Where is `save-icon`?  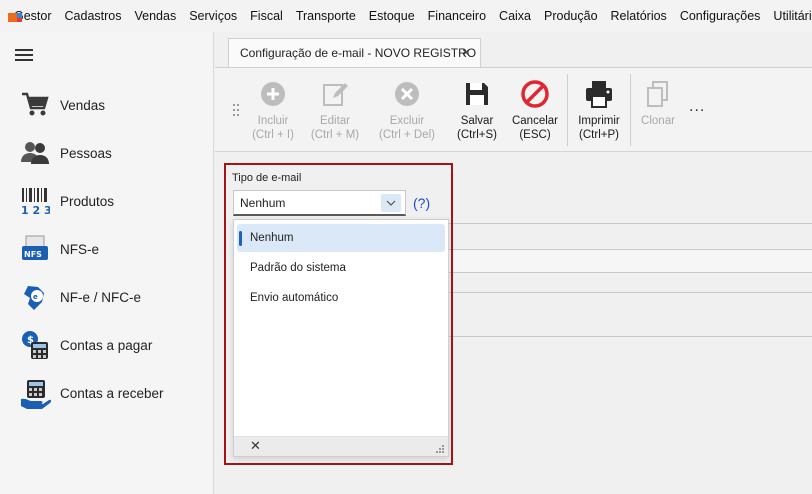
save-icon is located at coordinates (477, 94).